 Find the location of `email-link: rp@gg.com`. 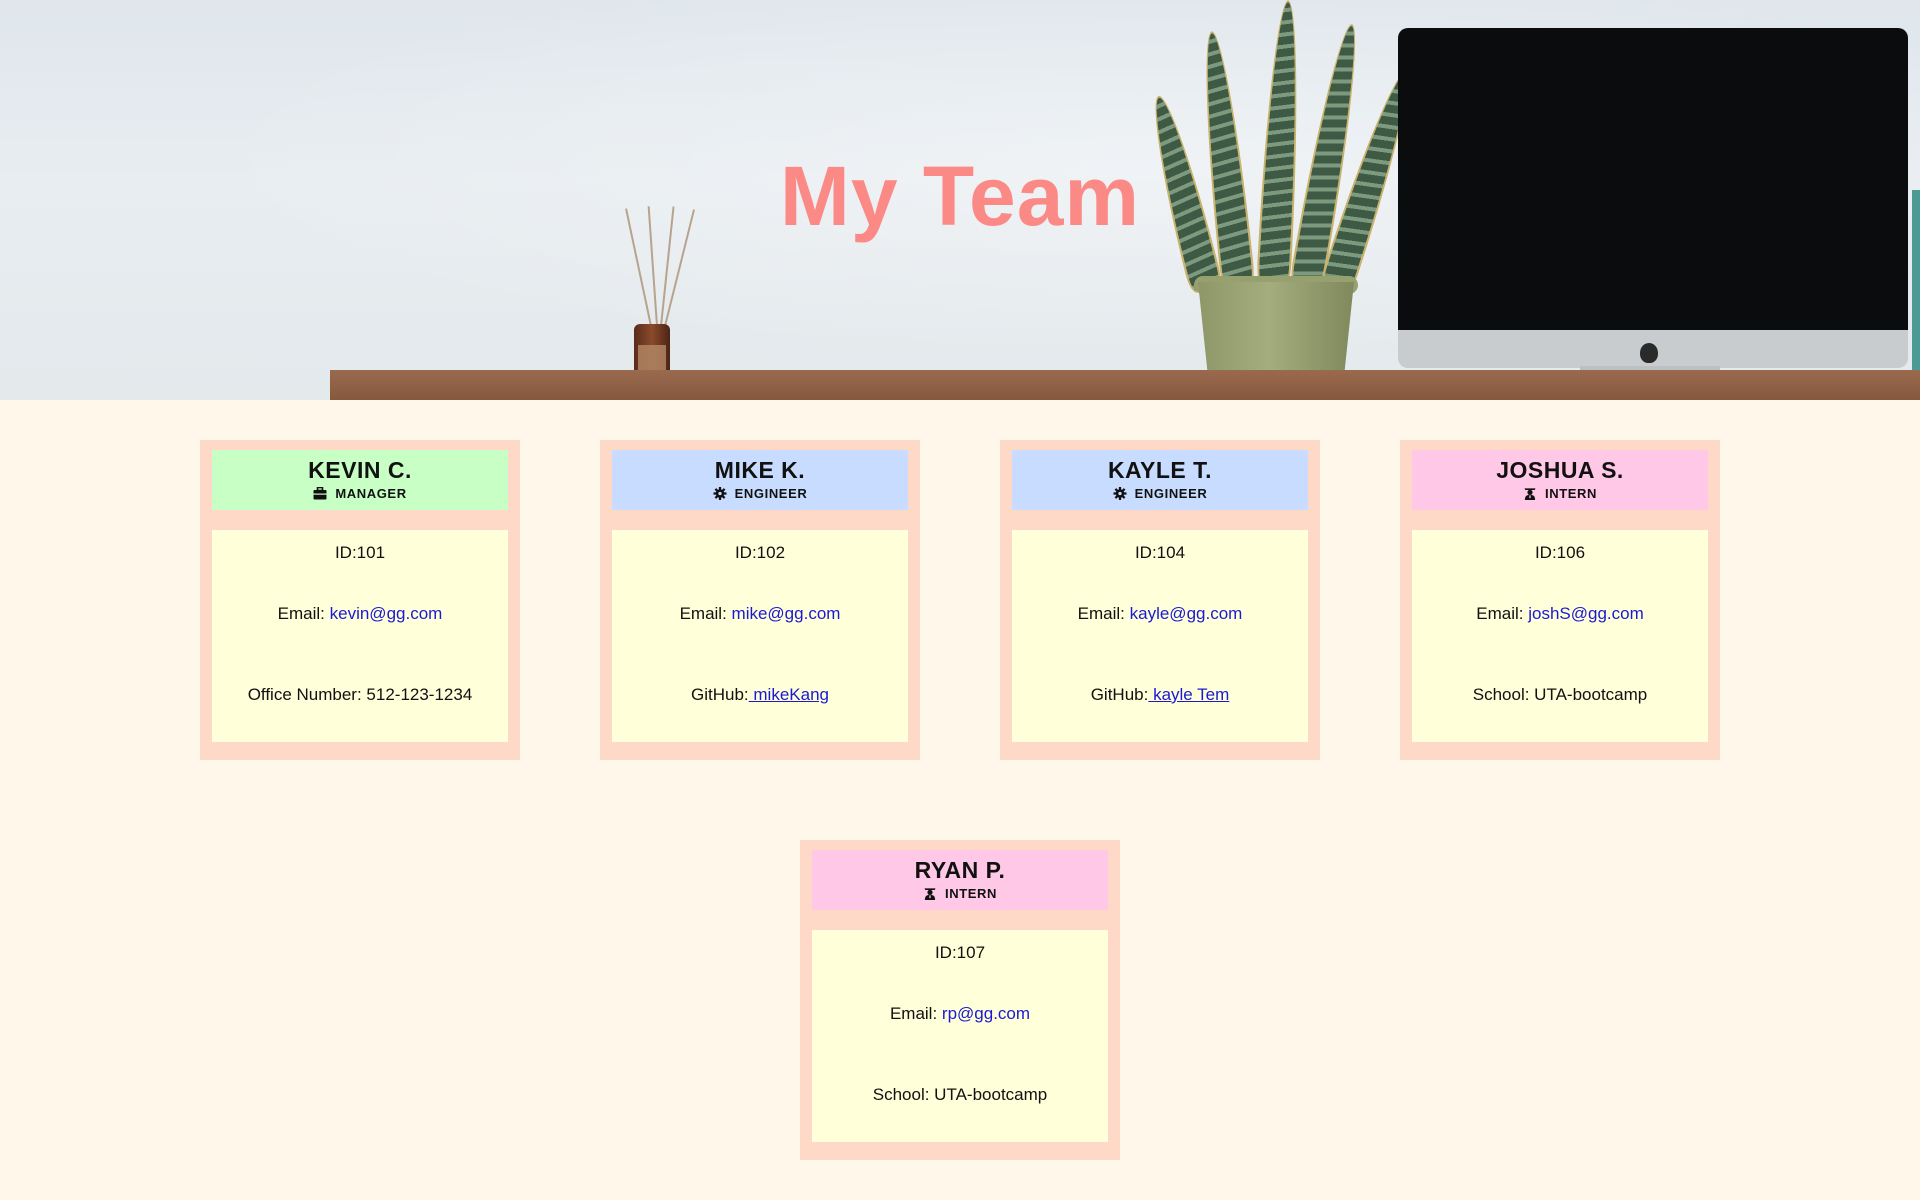

email-link: rp@gg.com is located at coordinates (986, 1013).